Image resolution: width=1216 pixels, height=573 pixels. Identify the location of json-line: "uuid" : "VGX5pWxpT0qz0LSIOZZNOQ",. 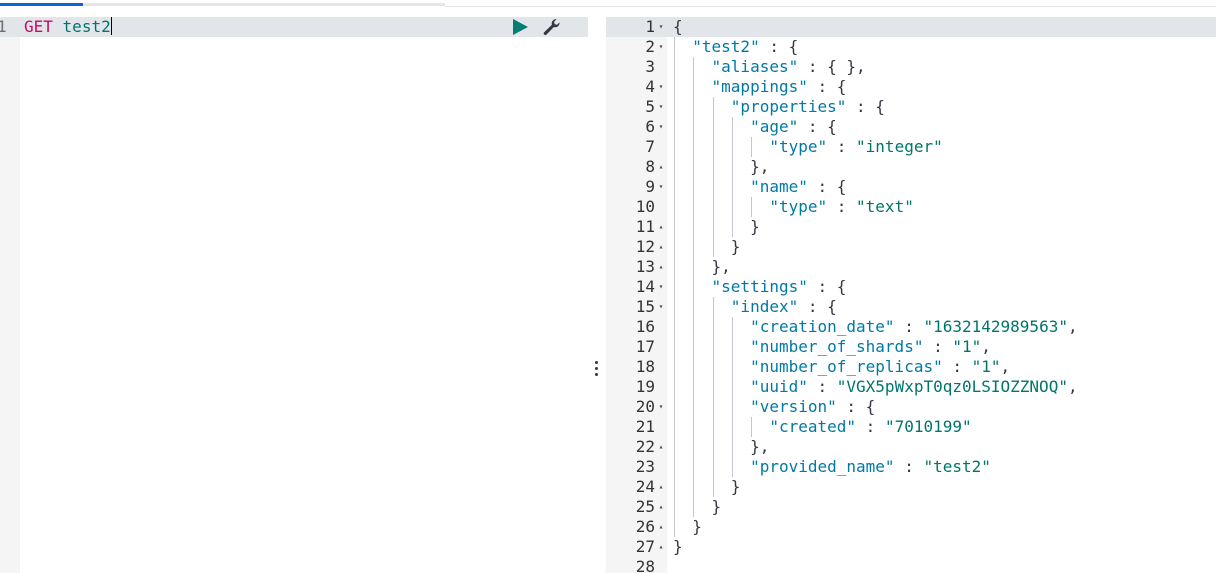
(943, 387).